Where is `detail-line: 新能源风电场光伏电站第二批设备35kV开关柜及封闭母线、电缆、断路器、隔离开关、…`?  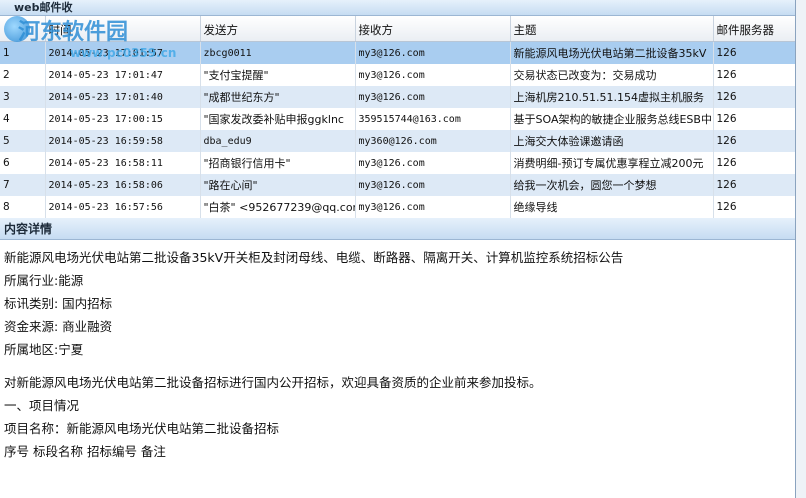
detail-line: 新能源风电场光伏电站第二批设备35kV开关柜及封闭母线、电缆、断路器、隔离开关、… is located at coordinates (314, 257).